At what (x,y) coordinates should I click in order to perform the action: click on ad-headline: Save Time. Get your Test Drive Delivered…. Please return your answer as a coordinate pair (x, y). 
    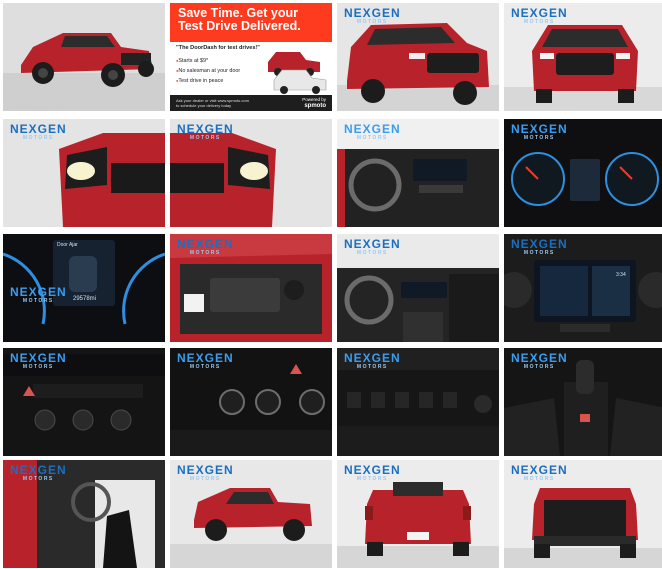
    Looking at the image, I should click on (251, 22).